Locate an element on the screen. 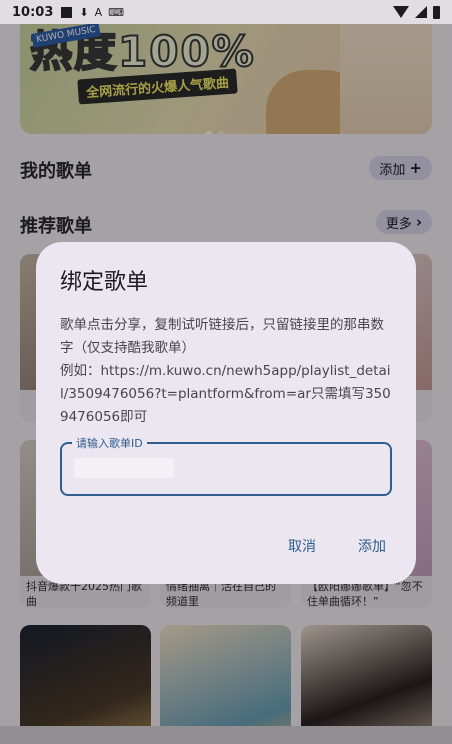 The width and height of the screenshot is (452, 744). notification-icon is located at coordinates (67, 12).